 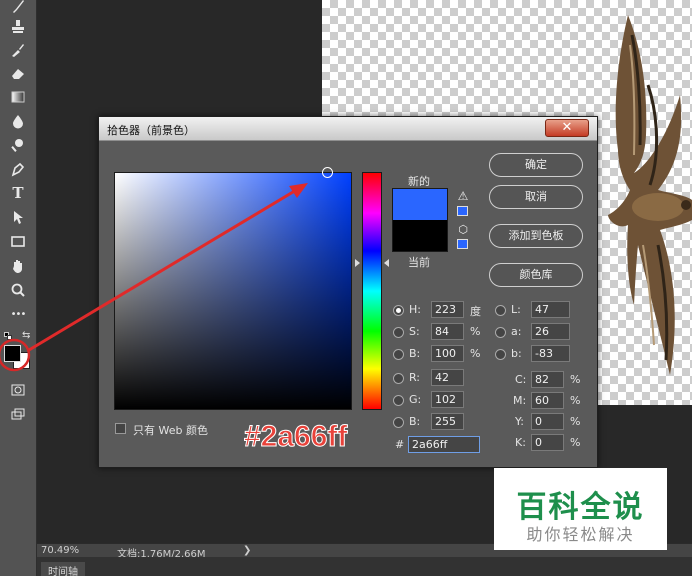 What do you see at coordinates (120, 428) in the screenshot?
I see `web-only-checkbox` at bounding box center [120, 428].